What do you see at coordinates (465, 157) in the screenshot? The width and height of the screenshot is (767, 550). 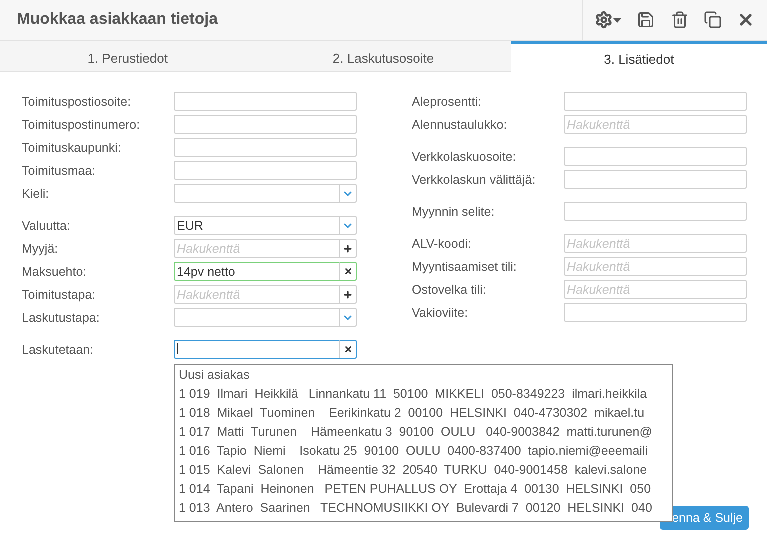 I see `field-label: Verkkolaskuosoite:` at bounding box center [465, 157].